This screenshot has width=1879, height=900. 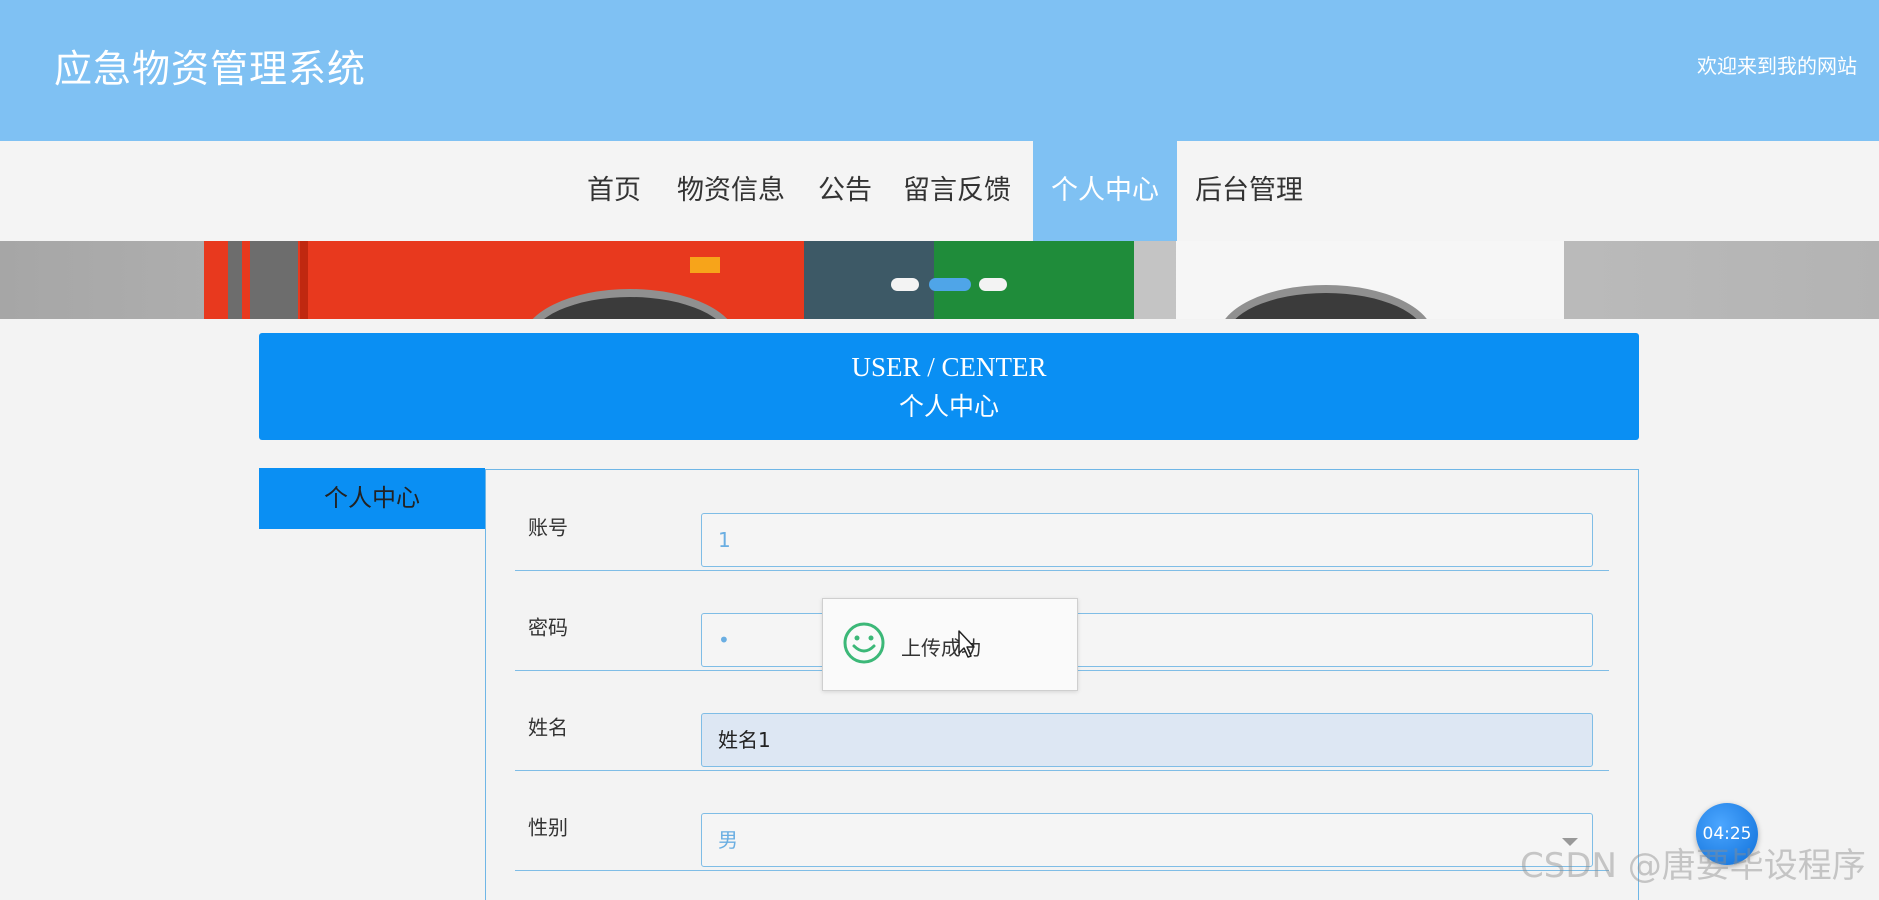 I want to click on nav-item-feedback: 留言反馈, so click(x=957, y=191).